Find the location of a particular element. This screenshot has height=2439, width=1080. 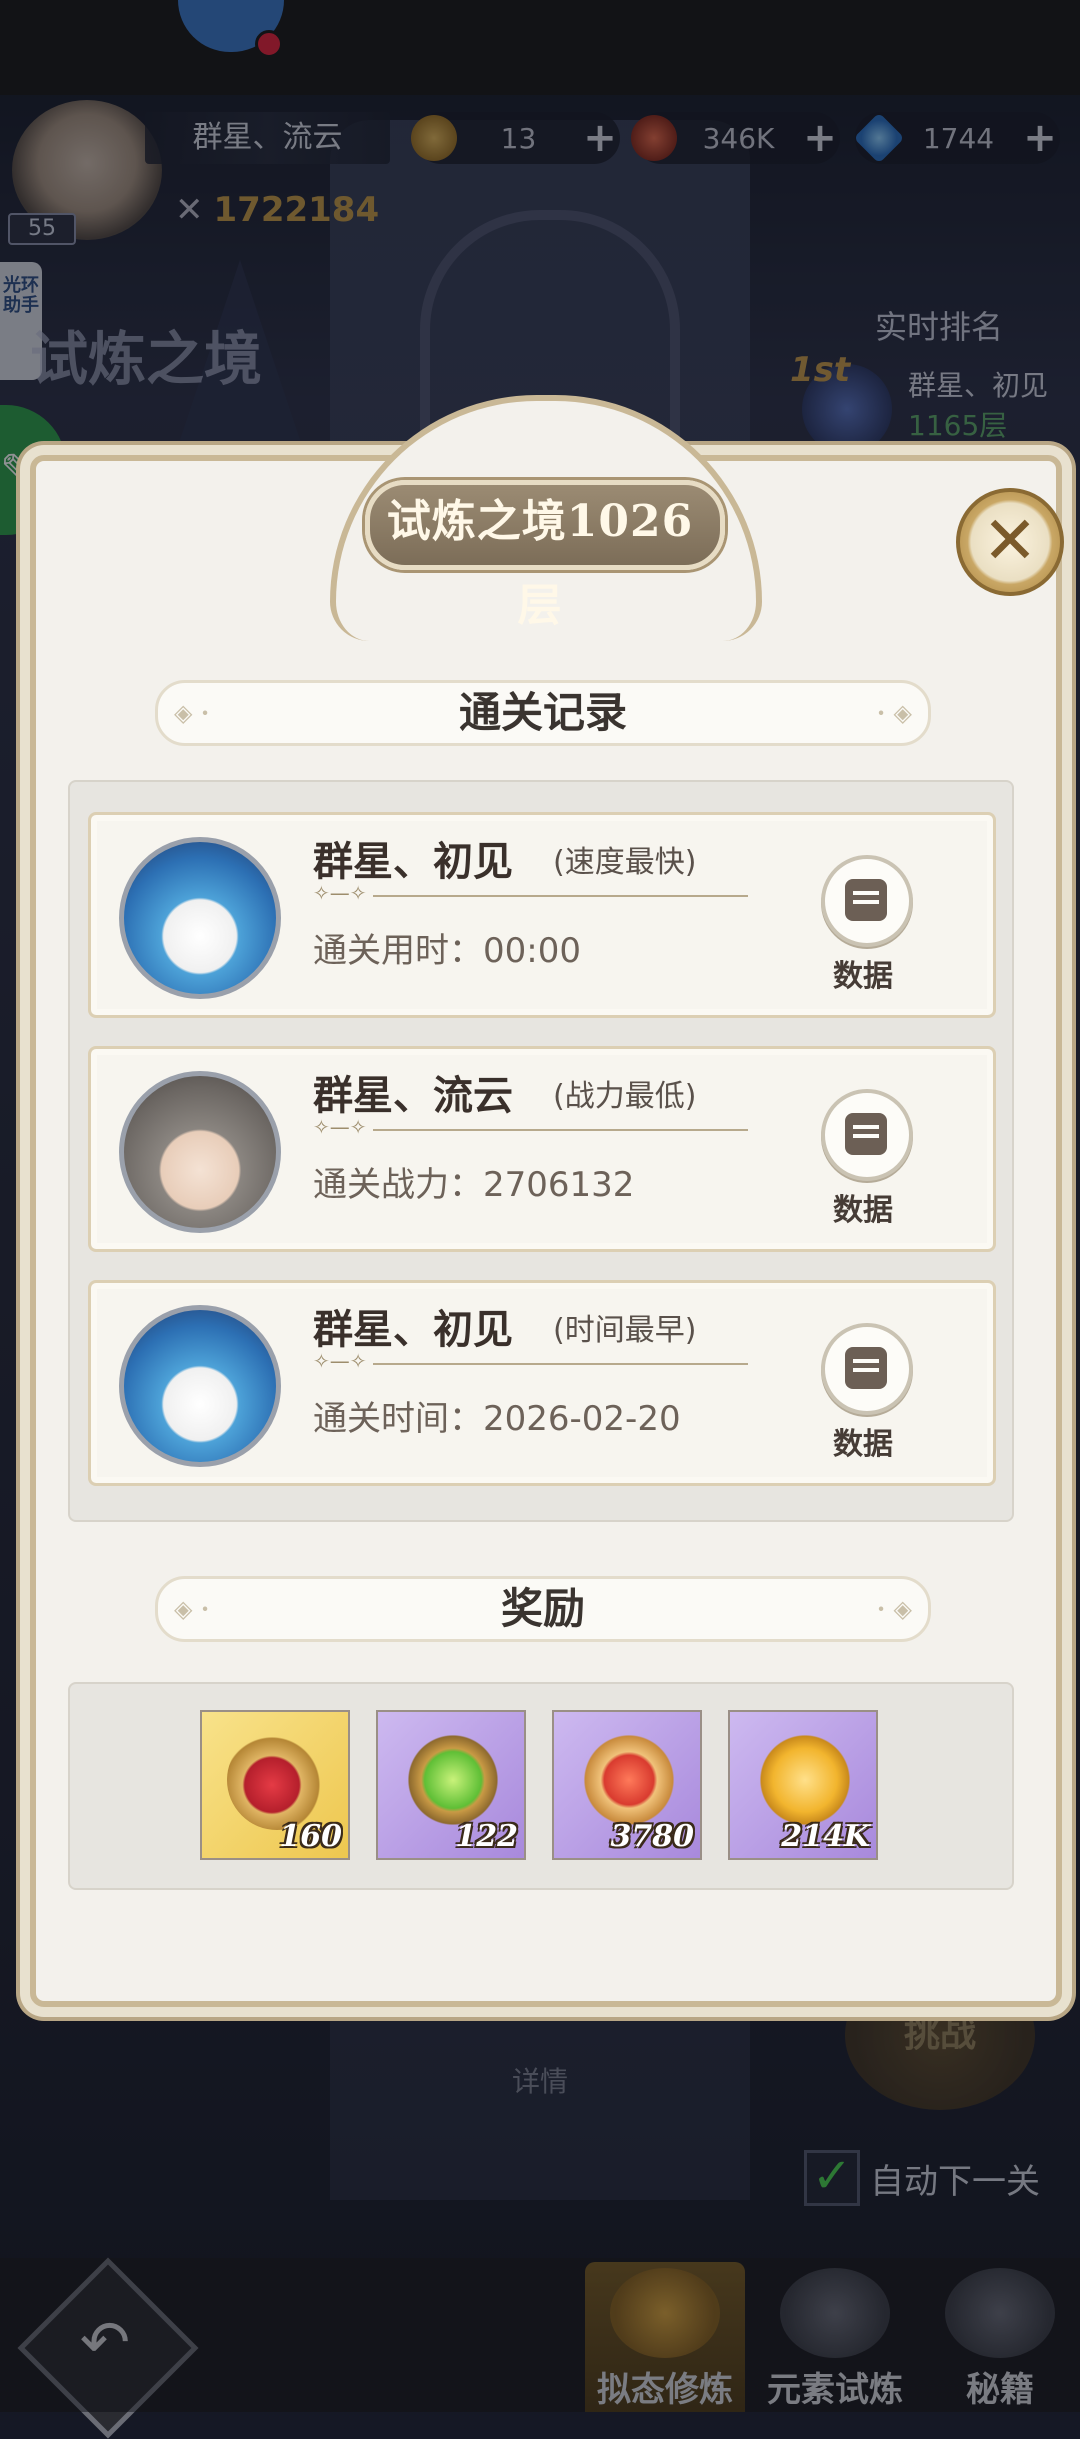

reward-count: 3780 is located at coordinates (652, 1836).